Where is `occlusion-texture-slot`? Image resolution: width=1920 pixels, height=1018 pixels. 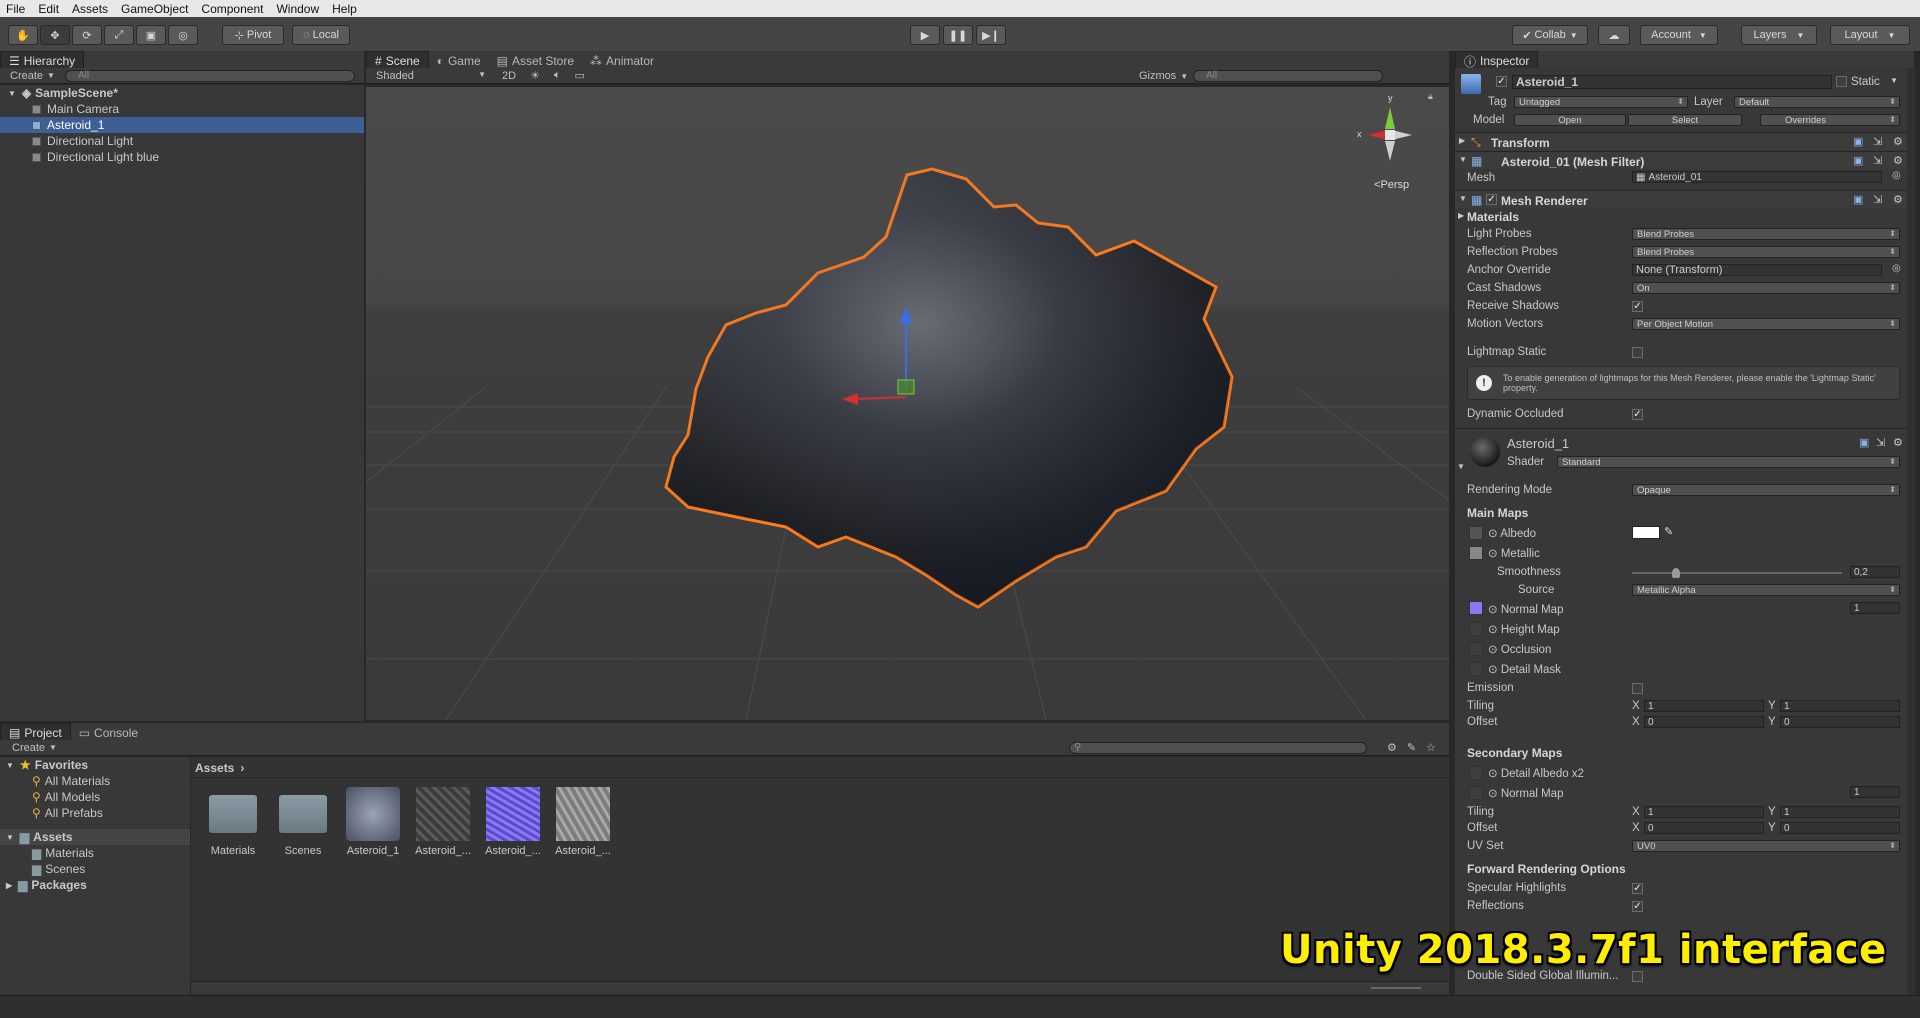
occlusion-texture-slot is located at coordinates (1476, 649).